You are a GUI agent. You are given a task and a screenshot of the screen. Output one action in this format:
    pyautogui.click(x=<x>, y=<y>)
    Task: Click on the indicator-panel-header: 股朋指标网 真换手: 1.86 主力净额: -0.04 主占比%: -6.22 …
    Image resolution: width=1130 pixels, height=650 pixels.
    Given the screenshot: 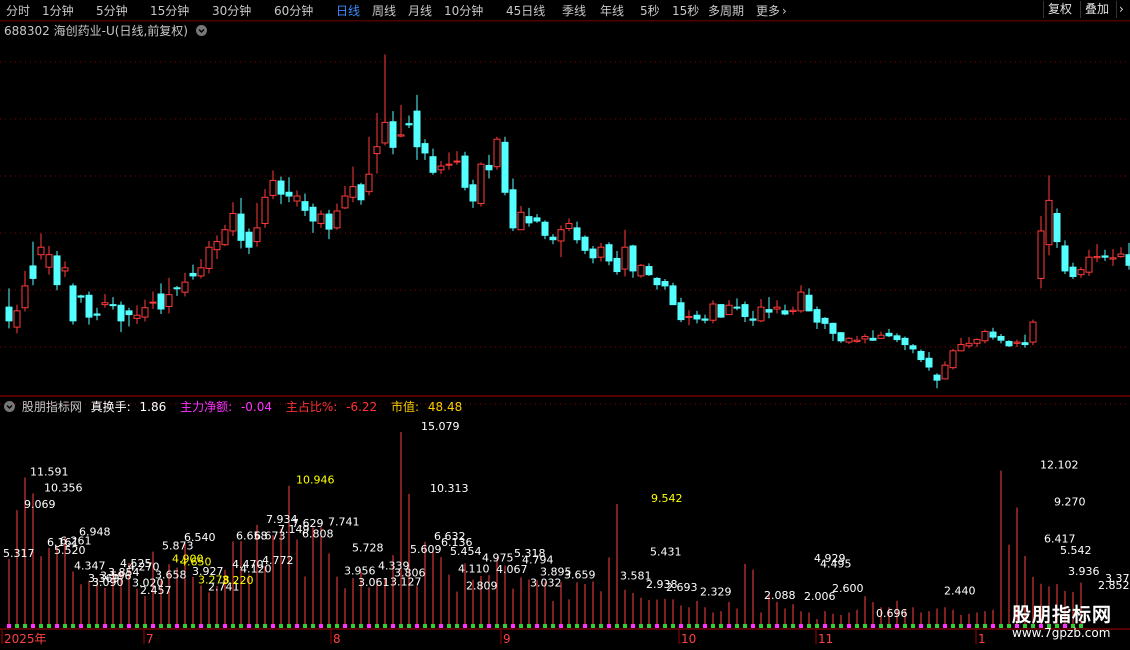 What is the action you would take?
    pyautogui.click(x=238, y=406)
    